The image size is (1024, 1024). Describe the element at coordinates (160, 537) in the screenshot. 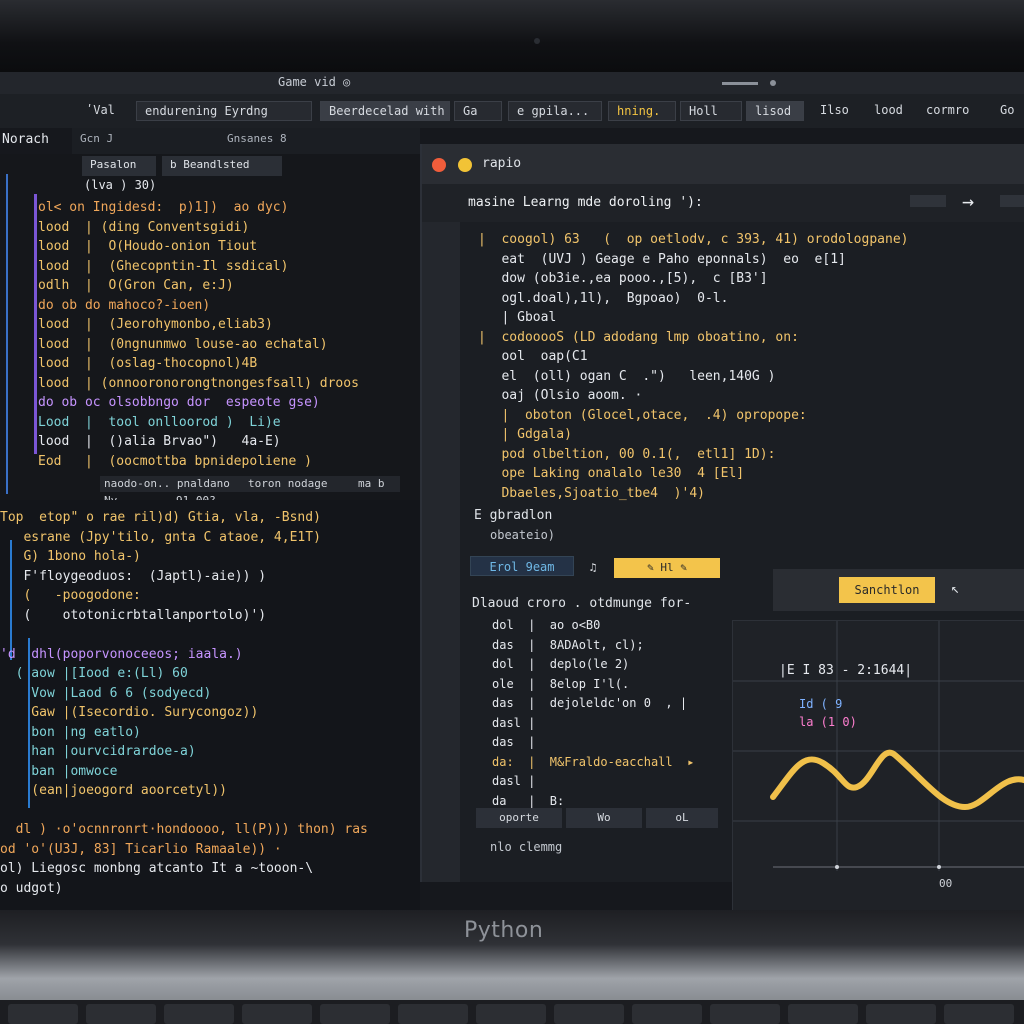

I see `code-line: esrane (Jpy'tilo, gnta C ataoe, 4,E1T)` at that location.